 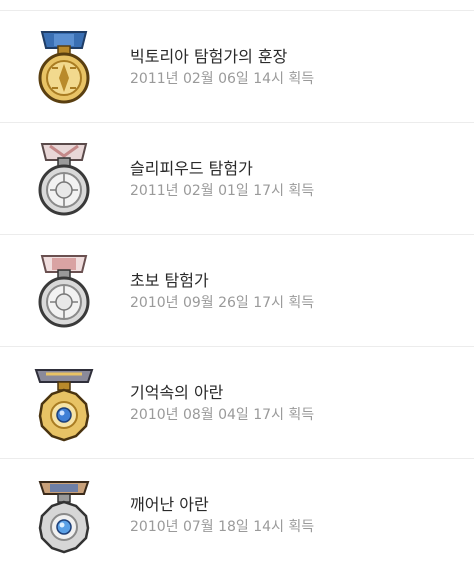 I want to click on medal-date: 2010년 07월 18일 14시 획득, so click(x=222, y=527).